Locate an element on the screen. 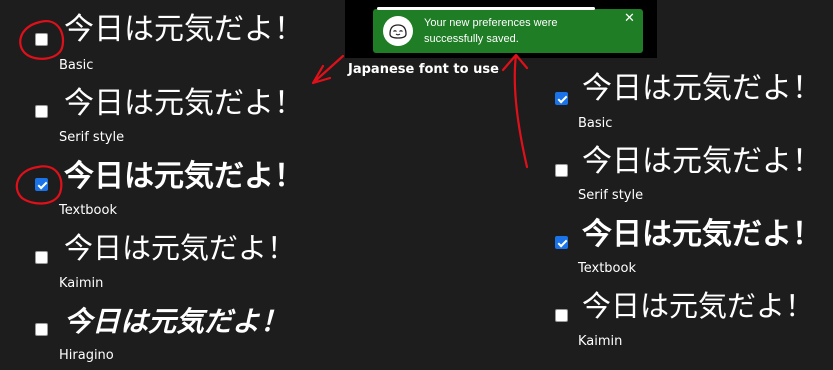  toast-progress-bar is located at coordinates (486, 8).